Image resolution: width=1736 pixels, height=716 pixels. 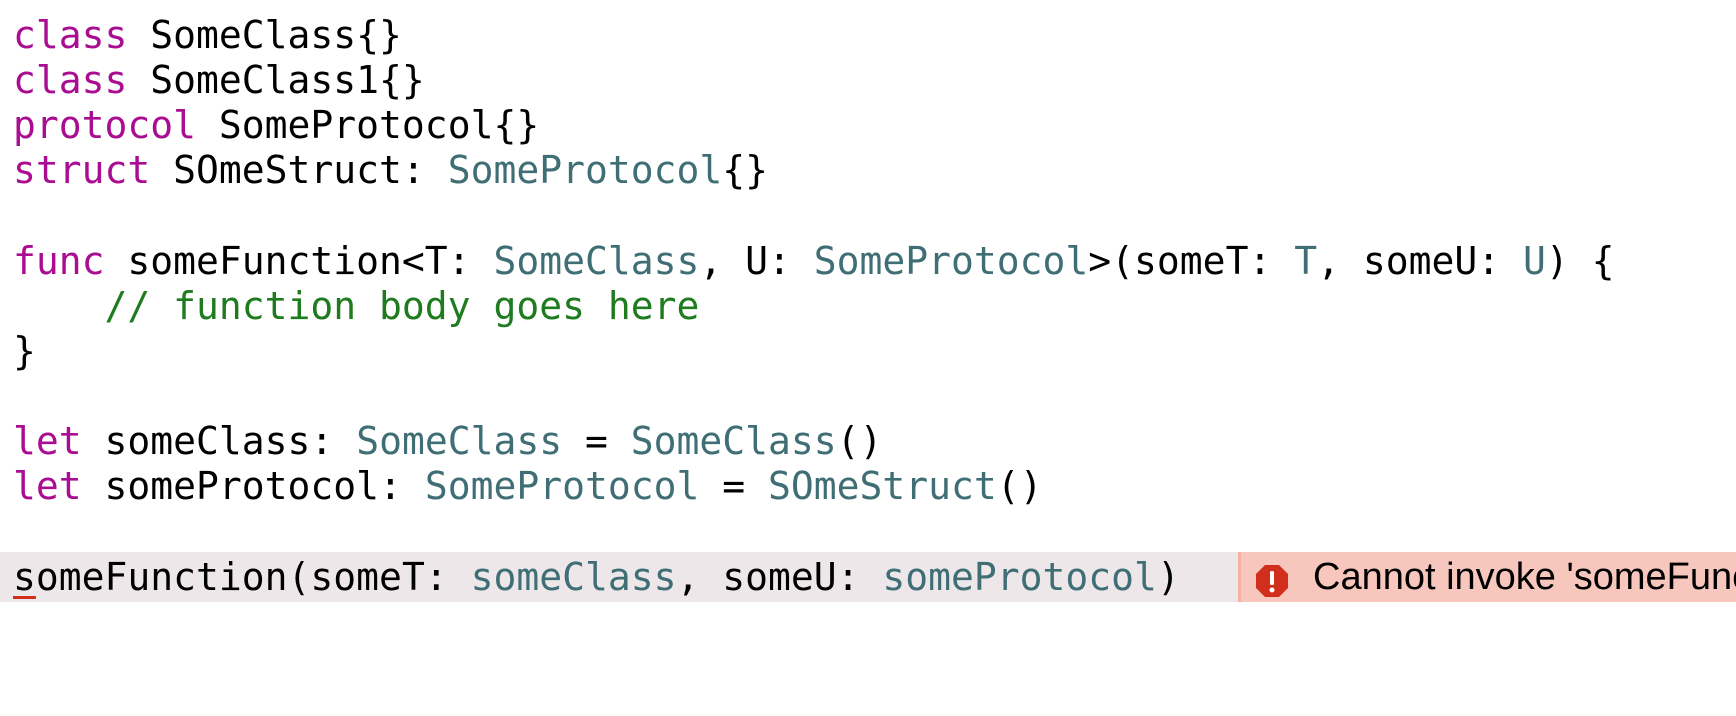 I want to click on code-token: , U:, so click(x=756, y=261).